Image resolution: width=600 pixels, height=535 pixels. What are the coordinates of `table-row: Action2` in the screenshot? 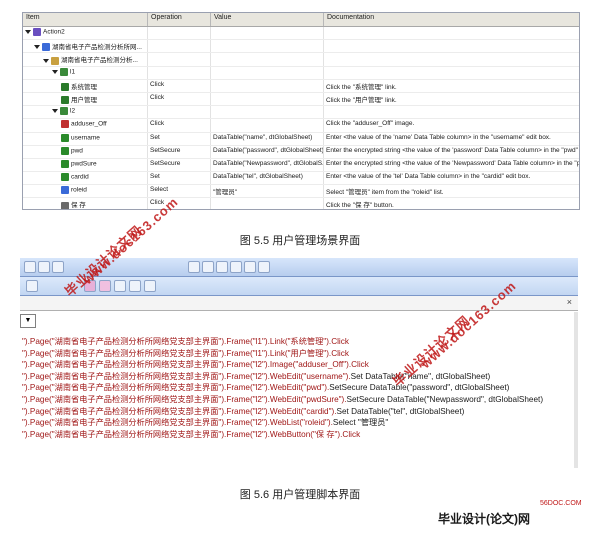 It's located at (301, 34).